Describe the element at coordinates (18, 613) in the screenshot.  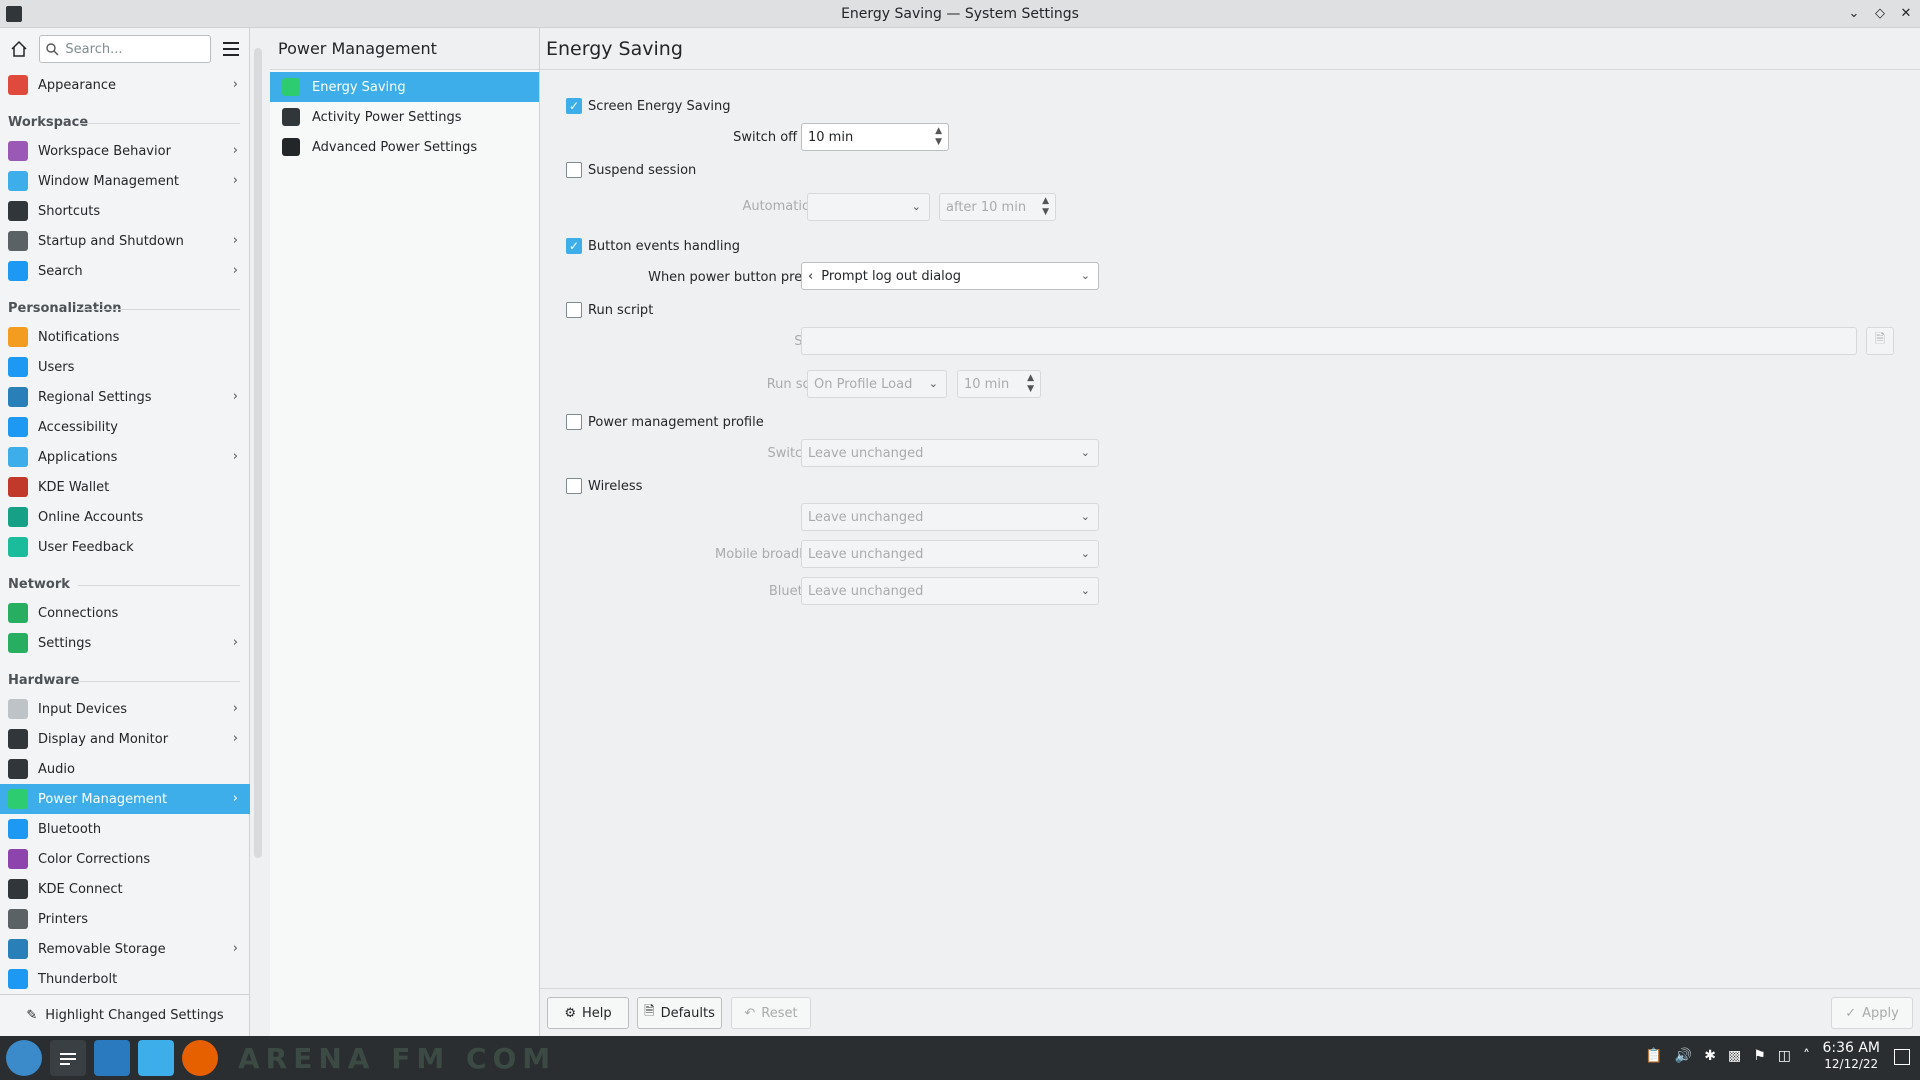
I see `connections-icon` at that location.